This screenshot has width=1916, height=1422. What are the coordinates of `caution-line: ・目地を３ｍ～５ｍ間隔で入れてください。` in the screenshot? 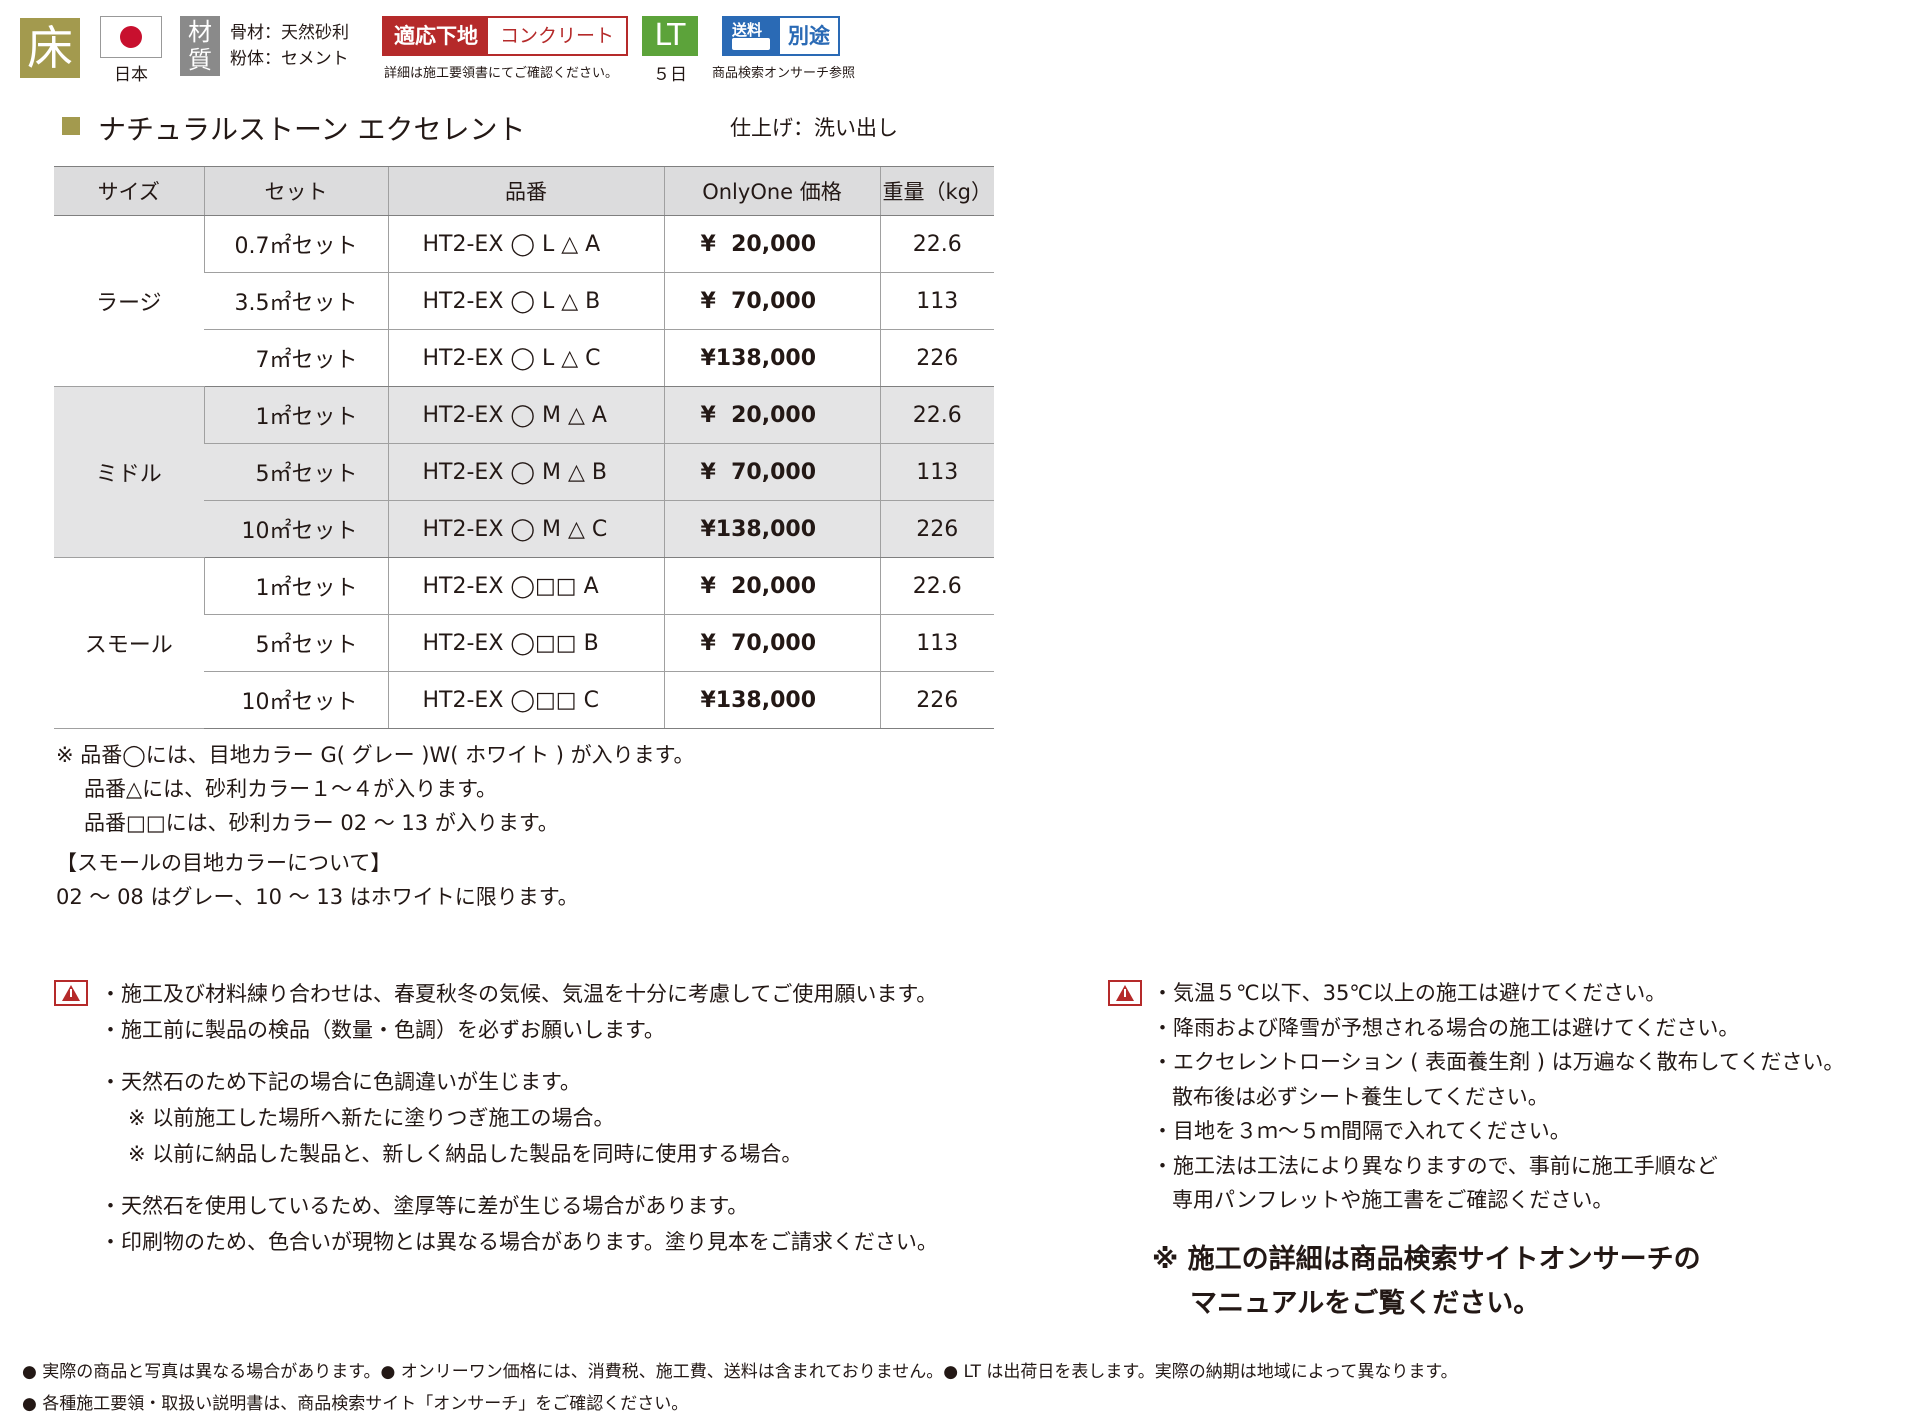 It's located at (1361, 1131).